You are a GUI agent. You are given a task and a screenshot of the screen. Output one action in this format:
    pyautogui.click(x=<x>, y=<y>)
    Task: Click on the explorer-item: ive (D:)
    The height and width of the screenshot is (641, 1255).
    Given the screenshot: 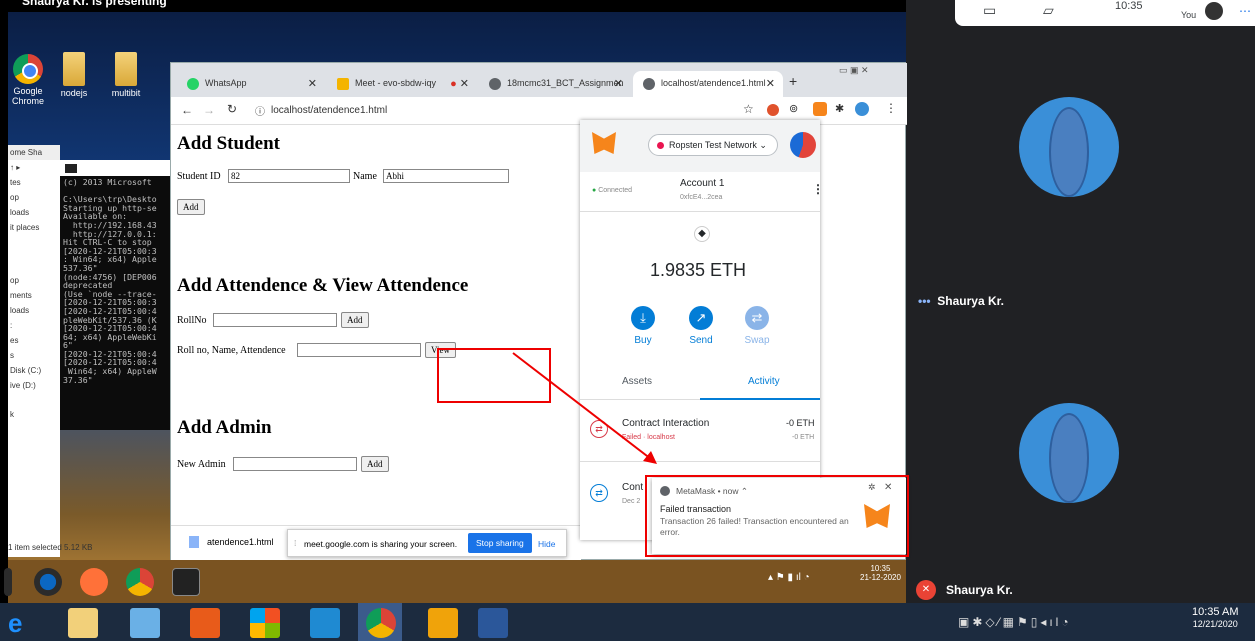 What is the action you would take?
    pyautogui.click(x=34, y=385)
    